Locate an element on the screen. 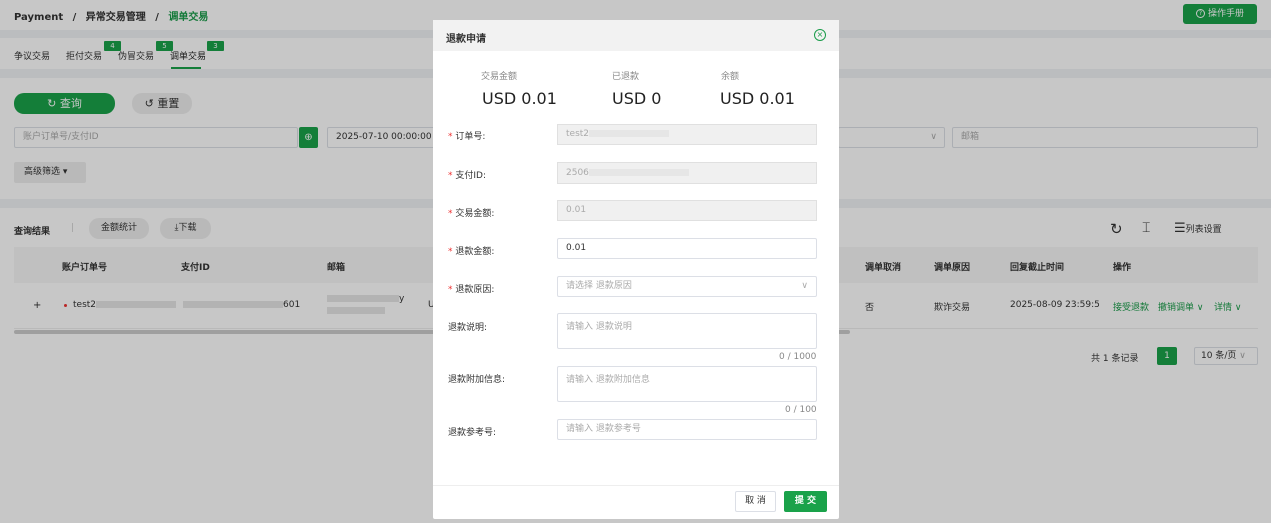 The width and height of the screenshot is (1271, 523). payid-label: * 支付ID: is located at coordinates (467, 176).